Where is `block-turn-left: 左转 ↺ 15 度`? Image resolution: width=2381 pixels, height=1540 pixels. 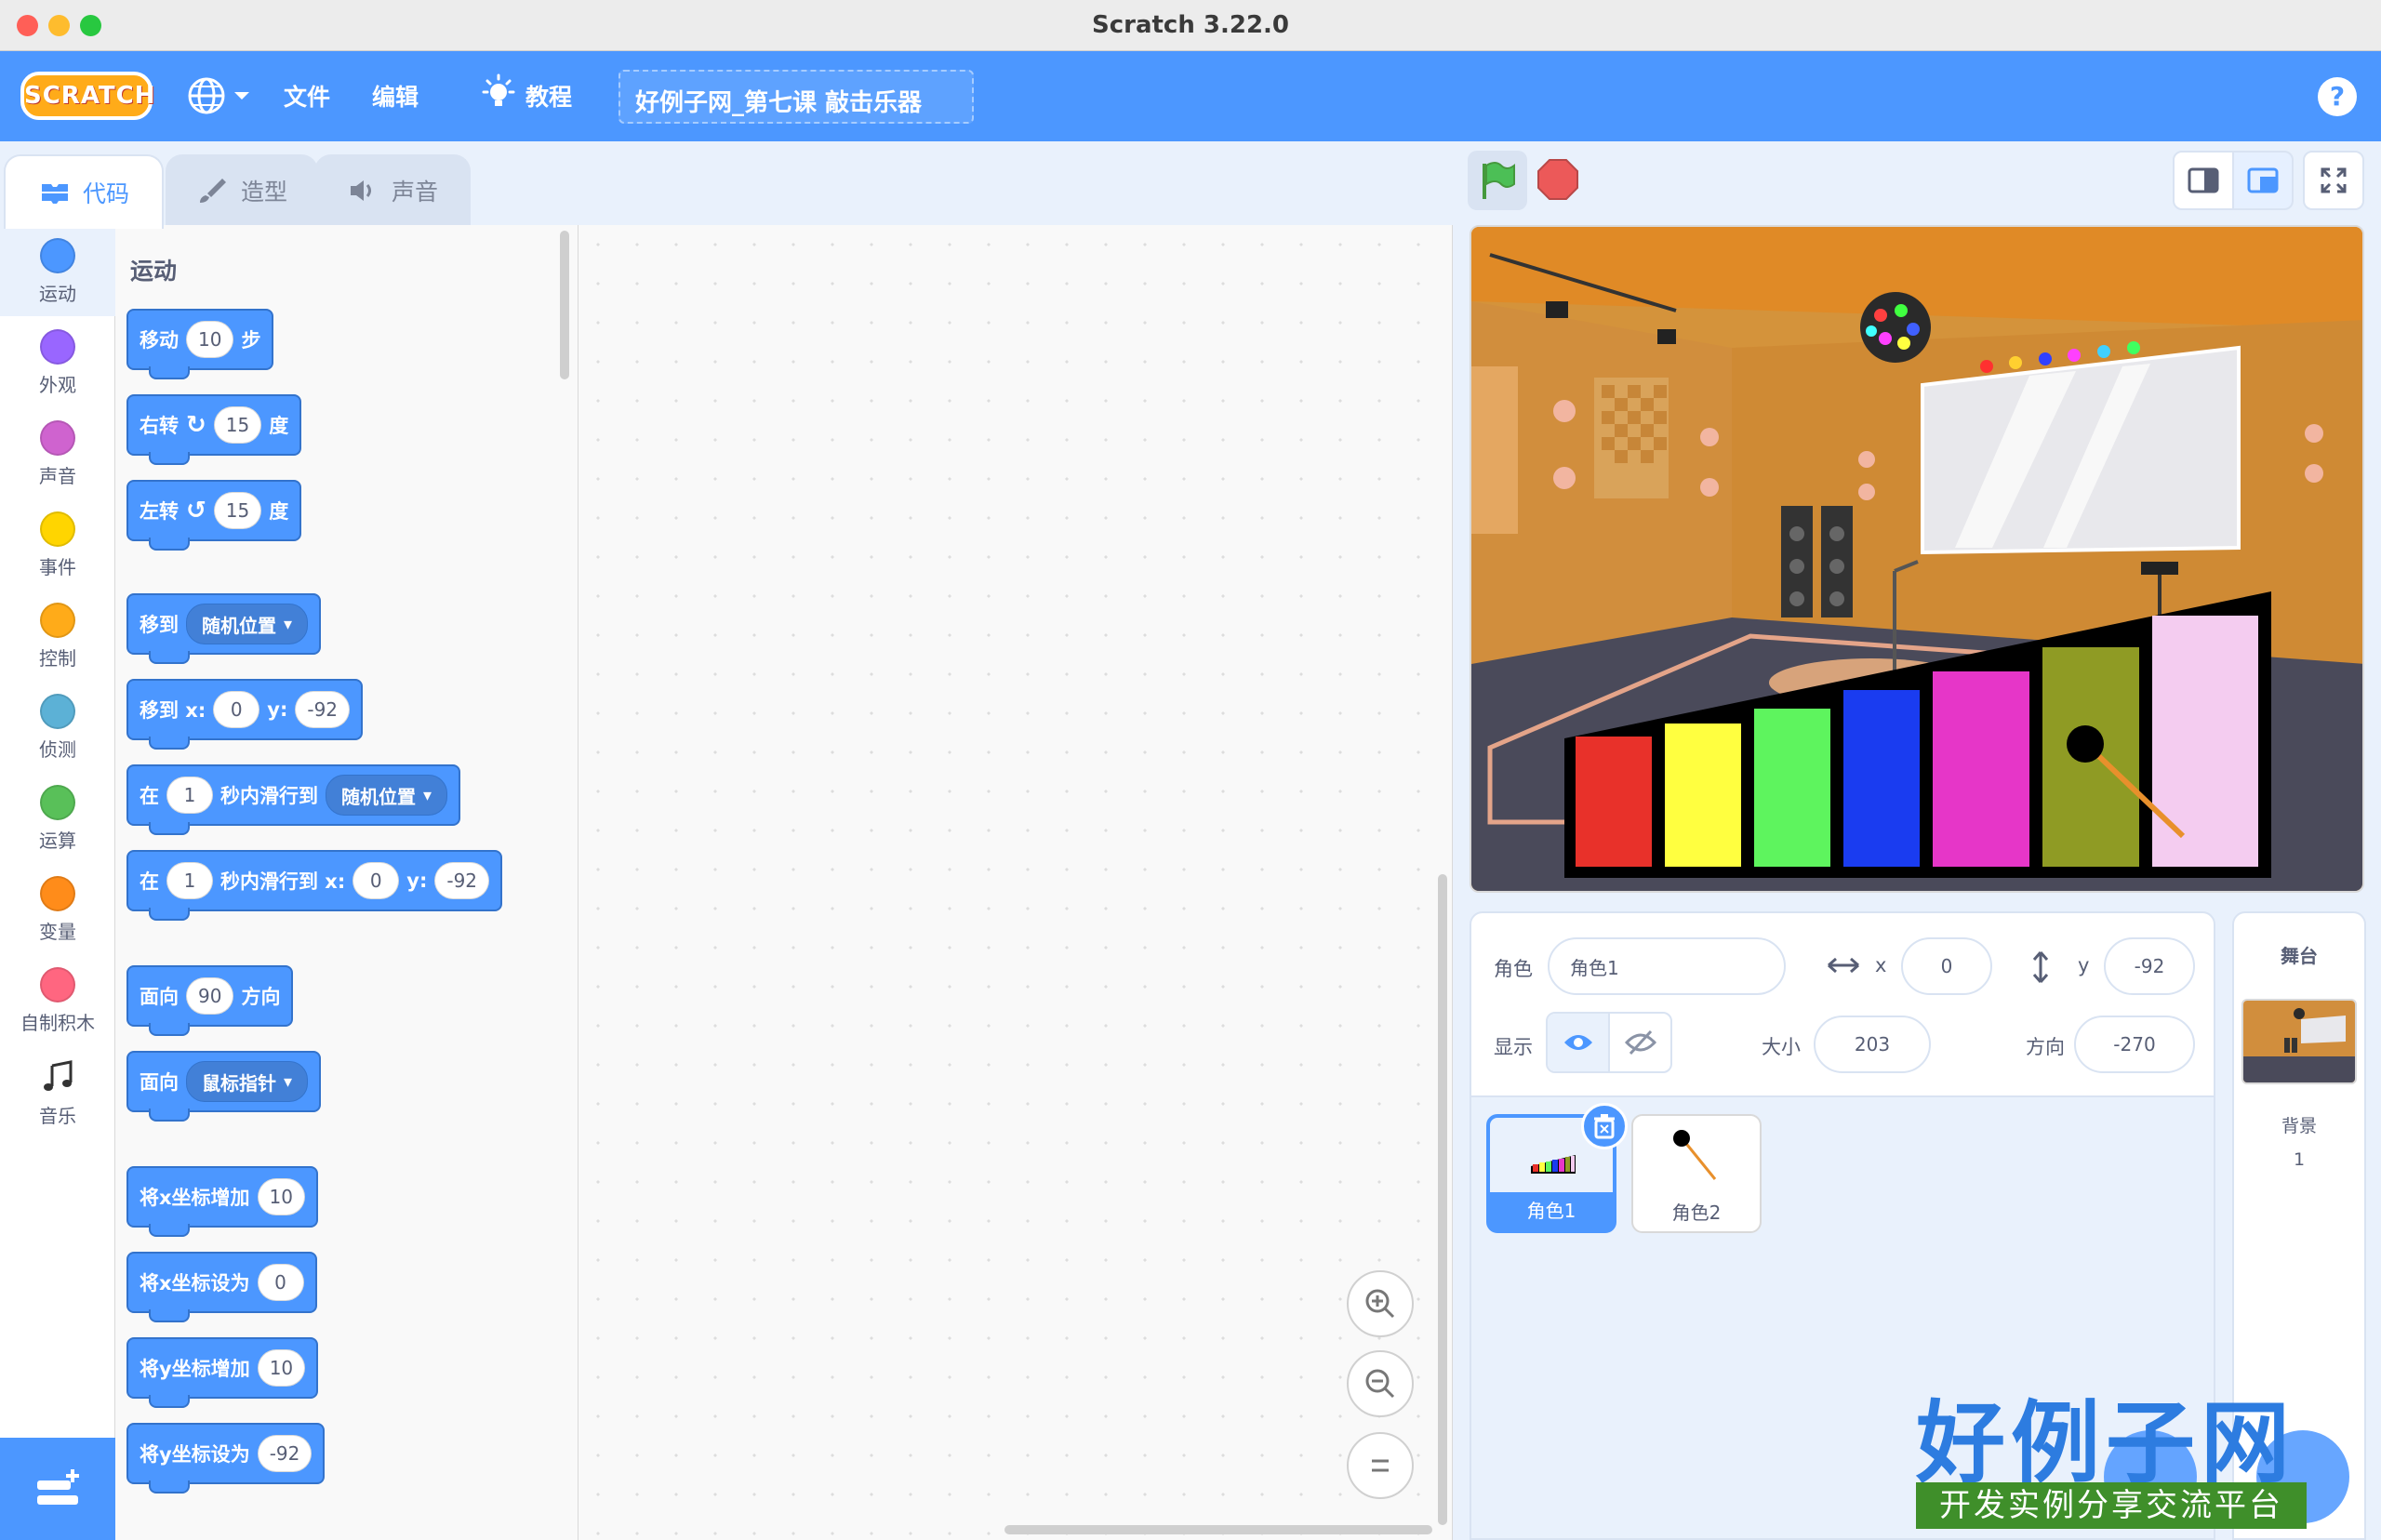
block-turn-left: 左转 ↺ 15 度 is located at coordinates (214, 515).